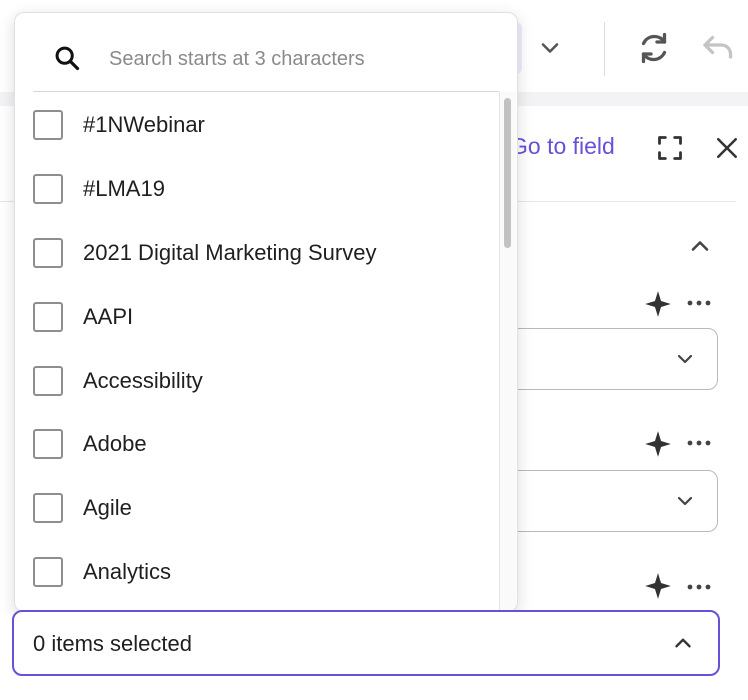 The width and height of the screenshot is (748, 700). Describe the element at coordinates (108, 316) in the screenshot. I see `option-label: AAPI` at that location.